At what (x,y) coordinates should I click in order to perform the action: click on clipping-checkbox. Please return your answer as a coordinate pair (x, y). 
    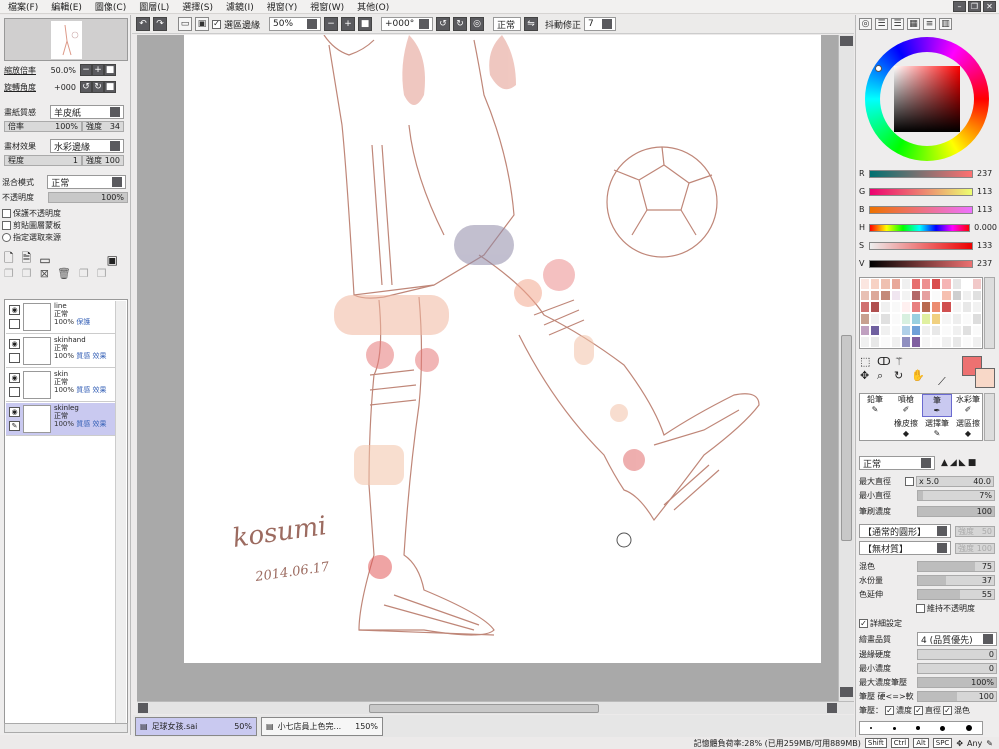
    Looking at the image, I should click on (6, 225).